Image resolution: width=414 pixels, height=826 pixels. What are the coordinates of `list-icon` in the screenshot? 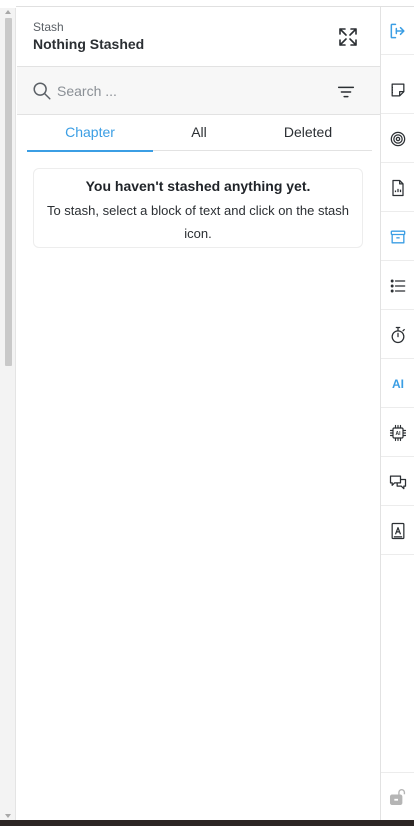 It's located at (398, 285).